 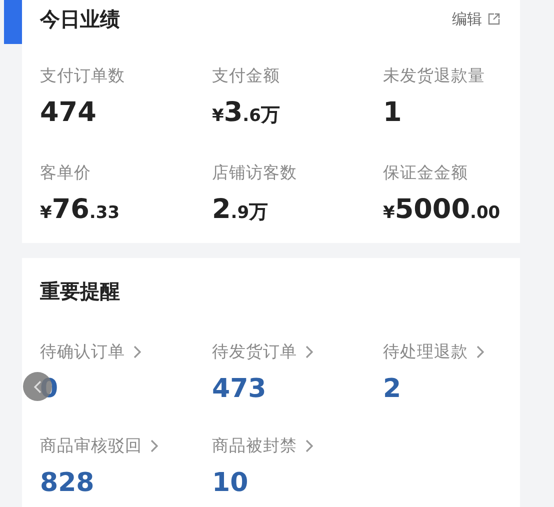 What do you see at coordinates (91, 446) in the screenshot?
I see `reminder-link: 商品审核驳回` at bounding box center [91, 446].